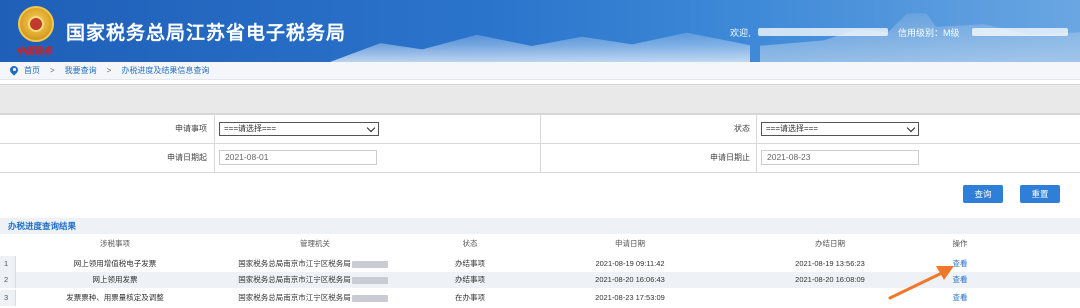 Image resolution: width=1080 pixels, height=308 pixels. I want to click on end-date-label: 申请日期止, so click(730, 157).